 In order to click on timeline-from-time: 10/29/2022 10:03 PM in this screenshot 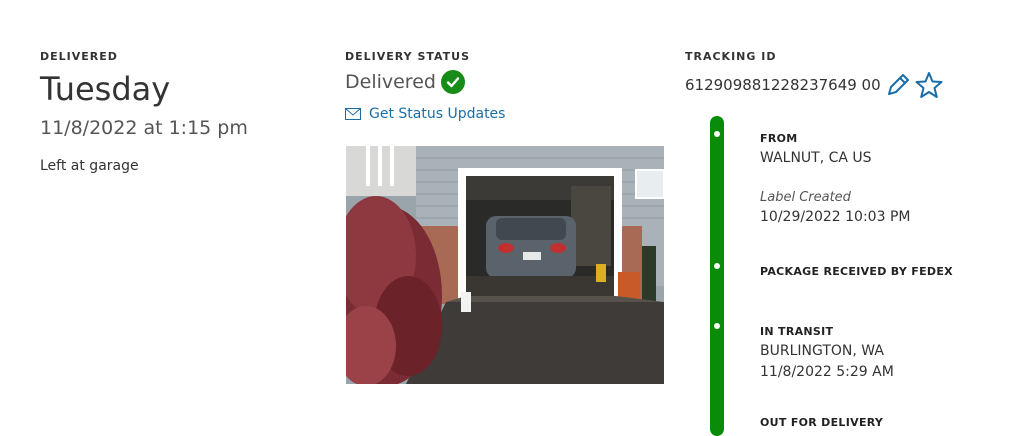, I will do `click(835, 217)`.